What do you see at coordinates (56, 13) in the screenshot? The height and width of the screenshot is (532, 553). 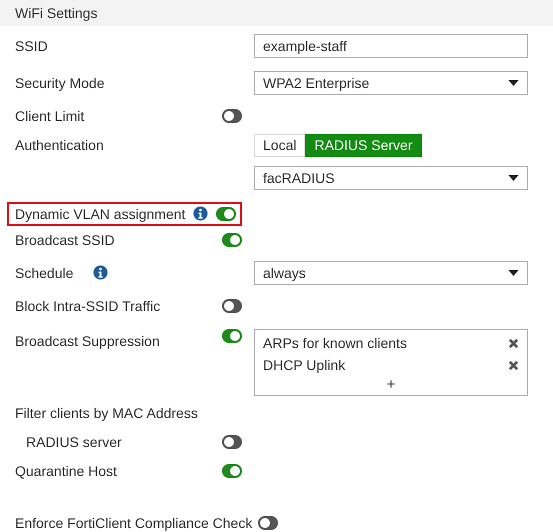 I see `section-title: WiFi Settings` at bounding box center [56, 13].